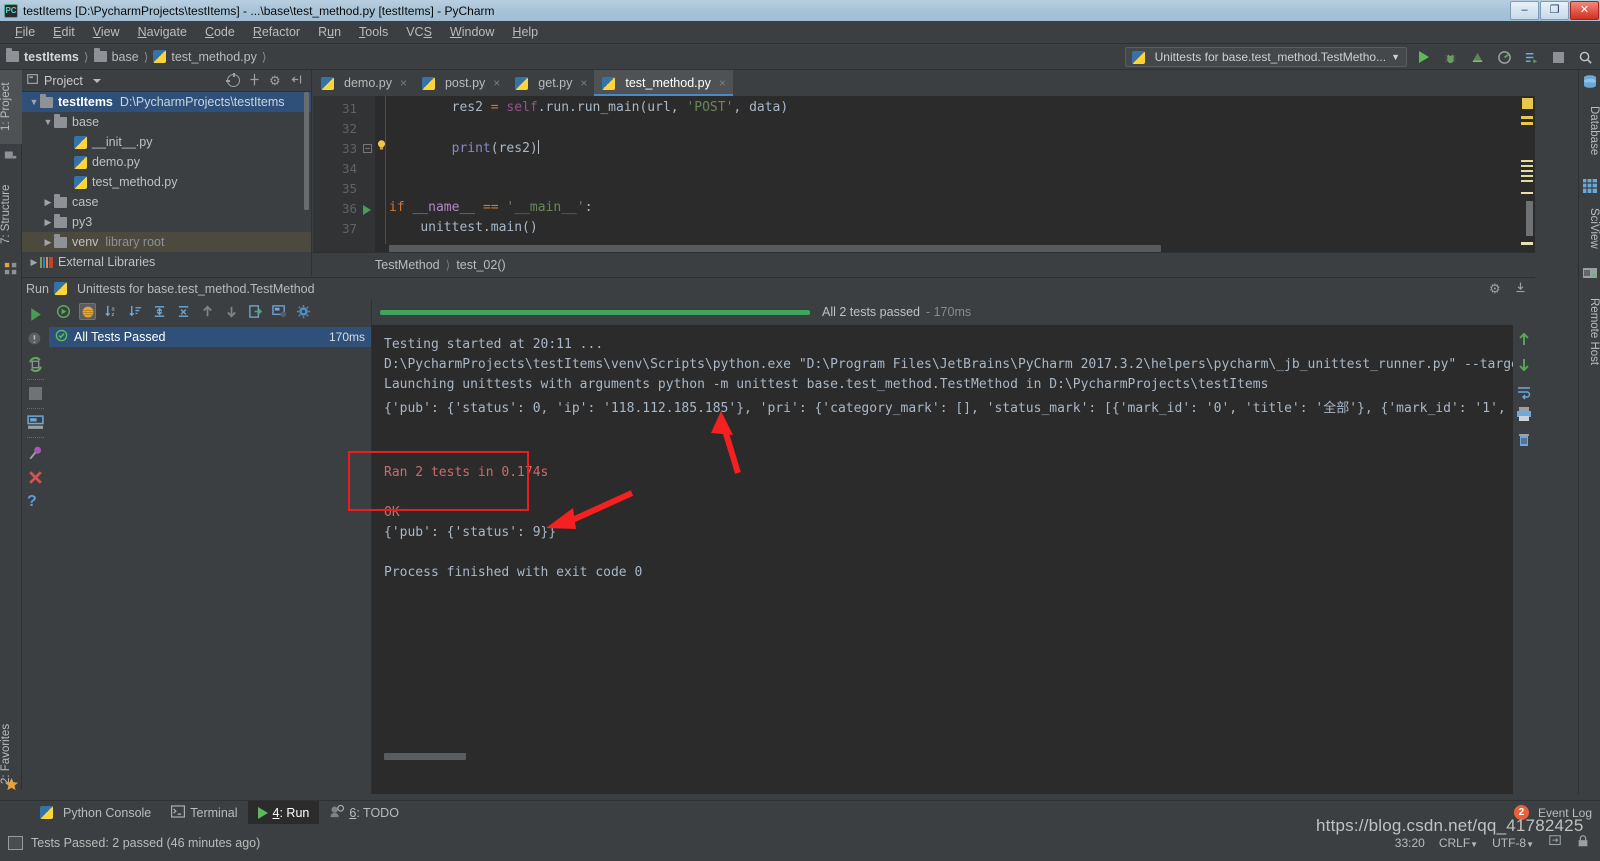  I want to click on menu-navigate: Navigate, so click(162, 32).